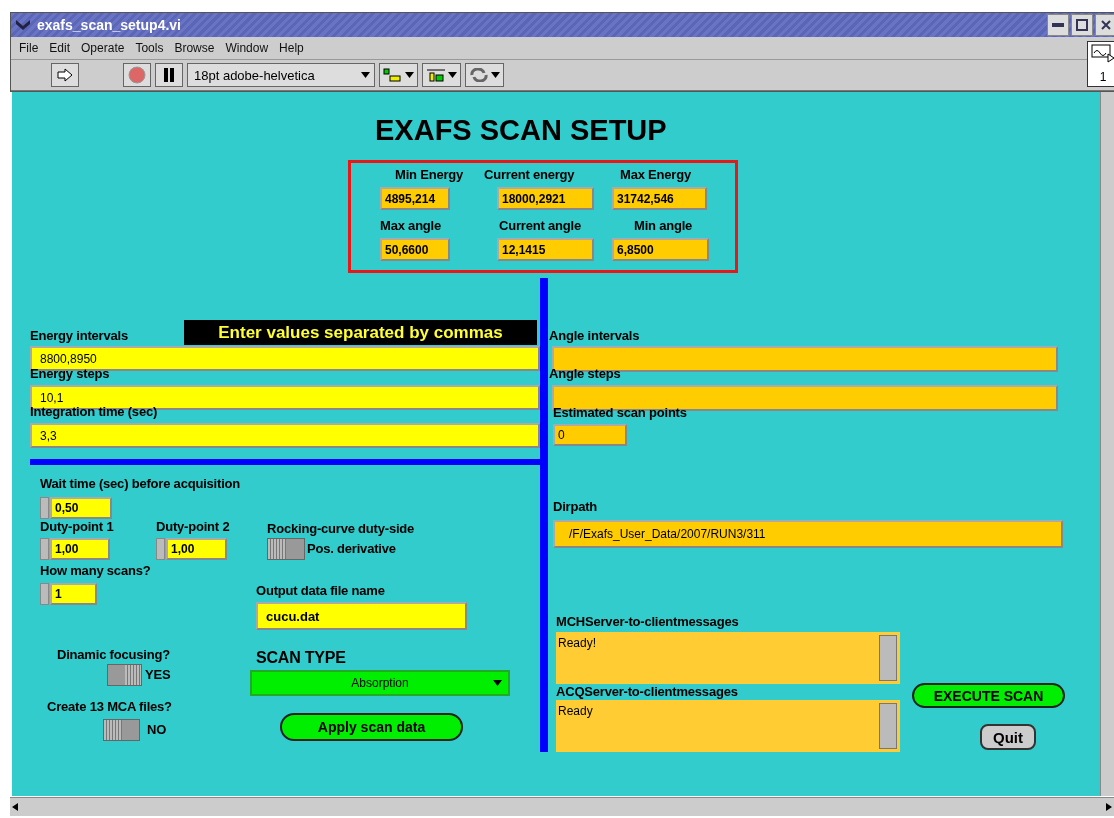  Describe the element at coordinates (988, 695) in the screenshot. I see `execute-button: EXECUTE SCAN` at that location.